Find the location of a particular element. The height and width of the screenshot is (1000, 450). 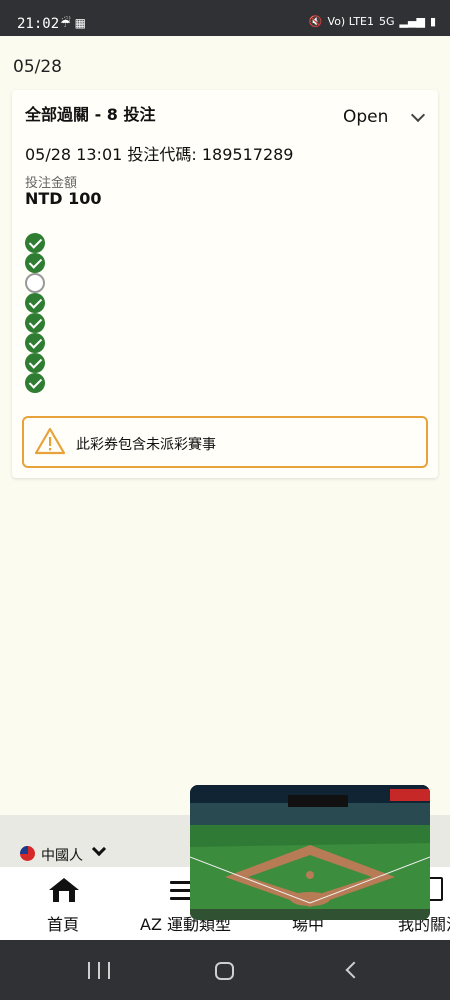

baseball-field-image is located at coordinates (310, 852).